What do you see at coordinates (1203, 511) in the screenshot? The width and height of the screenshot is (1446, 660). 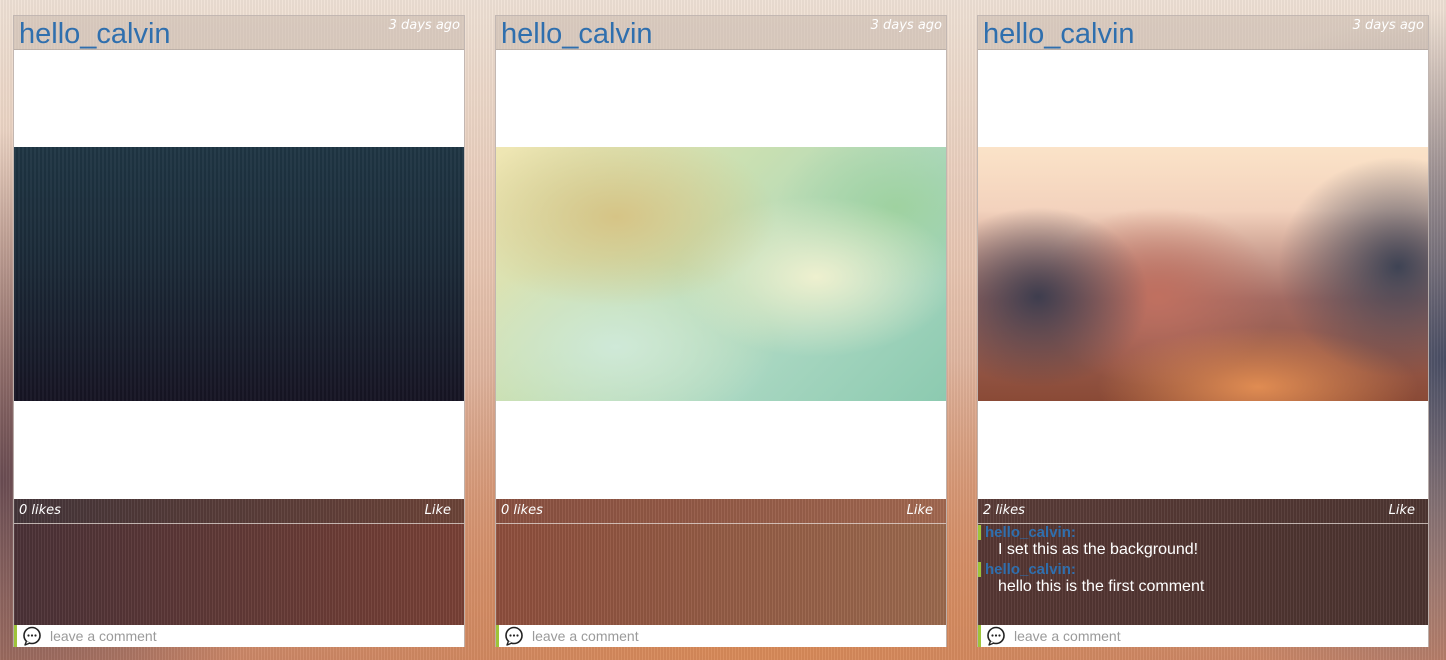 I see `post-stats-bar: 2 likes Like` at bounding box center [1203, 511].